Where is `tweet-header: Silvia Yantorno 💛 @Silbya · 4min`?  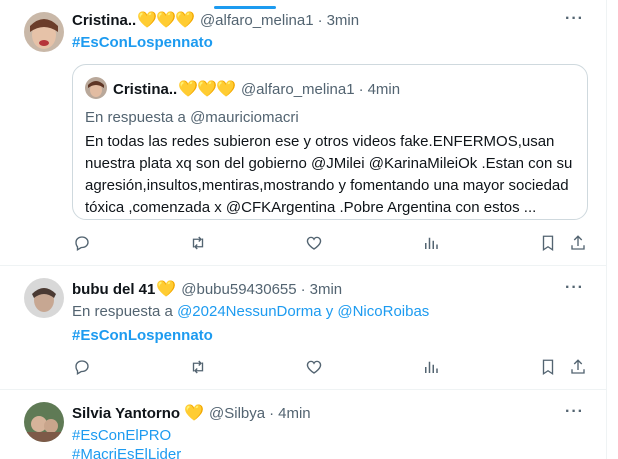
tweet-header: Silvia Yantorno 💛 @Silbya · 4min is located at coordinates (191, 413).